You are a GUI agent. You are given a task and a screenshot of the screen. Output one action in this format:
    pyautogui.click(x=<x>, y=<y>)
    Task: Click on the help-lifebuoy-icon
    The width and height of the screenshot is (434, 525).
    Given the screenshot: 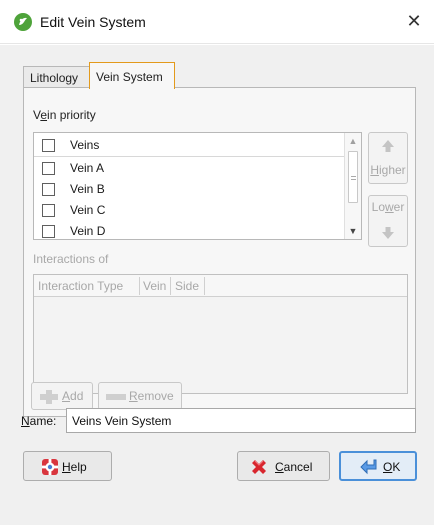 What is the action you would take?
    pyautogui.click(x=50, y=467)
    